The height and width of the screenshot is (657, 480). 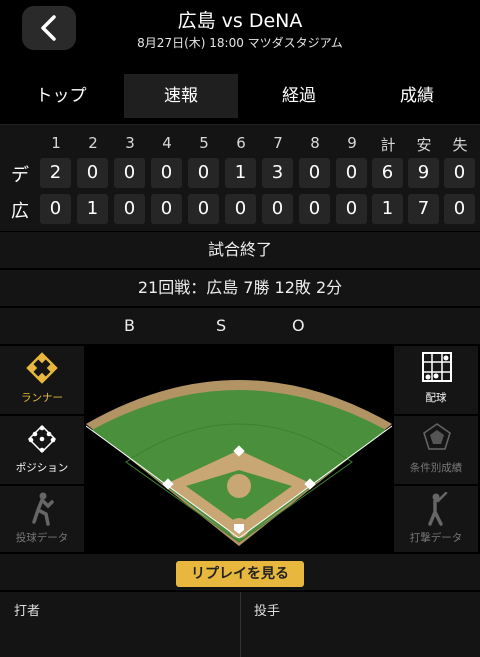 I want to click on score-cell: 6, so click(x=387, y=173).